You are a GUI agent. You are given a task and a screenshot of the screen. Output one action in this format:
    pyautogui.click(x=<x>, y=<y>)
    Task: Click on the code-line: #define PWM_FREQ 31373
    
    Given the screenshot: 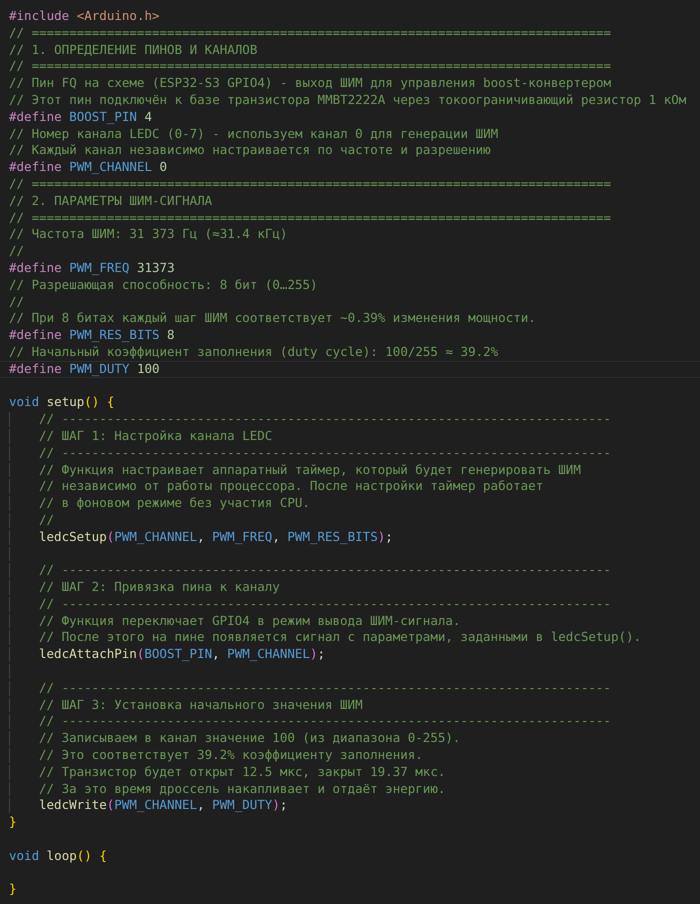 What is the action you would take?
    pyautogui.click(x=92, y=268)
    